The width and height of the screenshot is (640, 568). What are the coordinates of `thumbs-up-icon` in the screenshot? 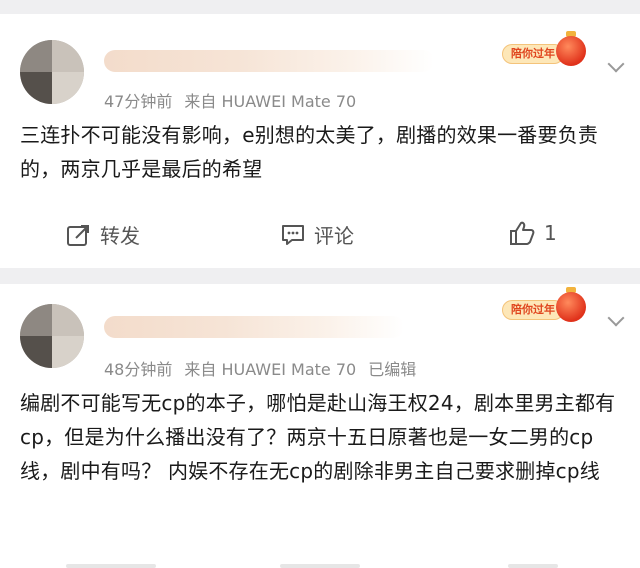 It's located at (522, 233).